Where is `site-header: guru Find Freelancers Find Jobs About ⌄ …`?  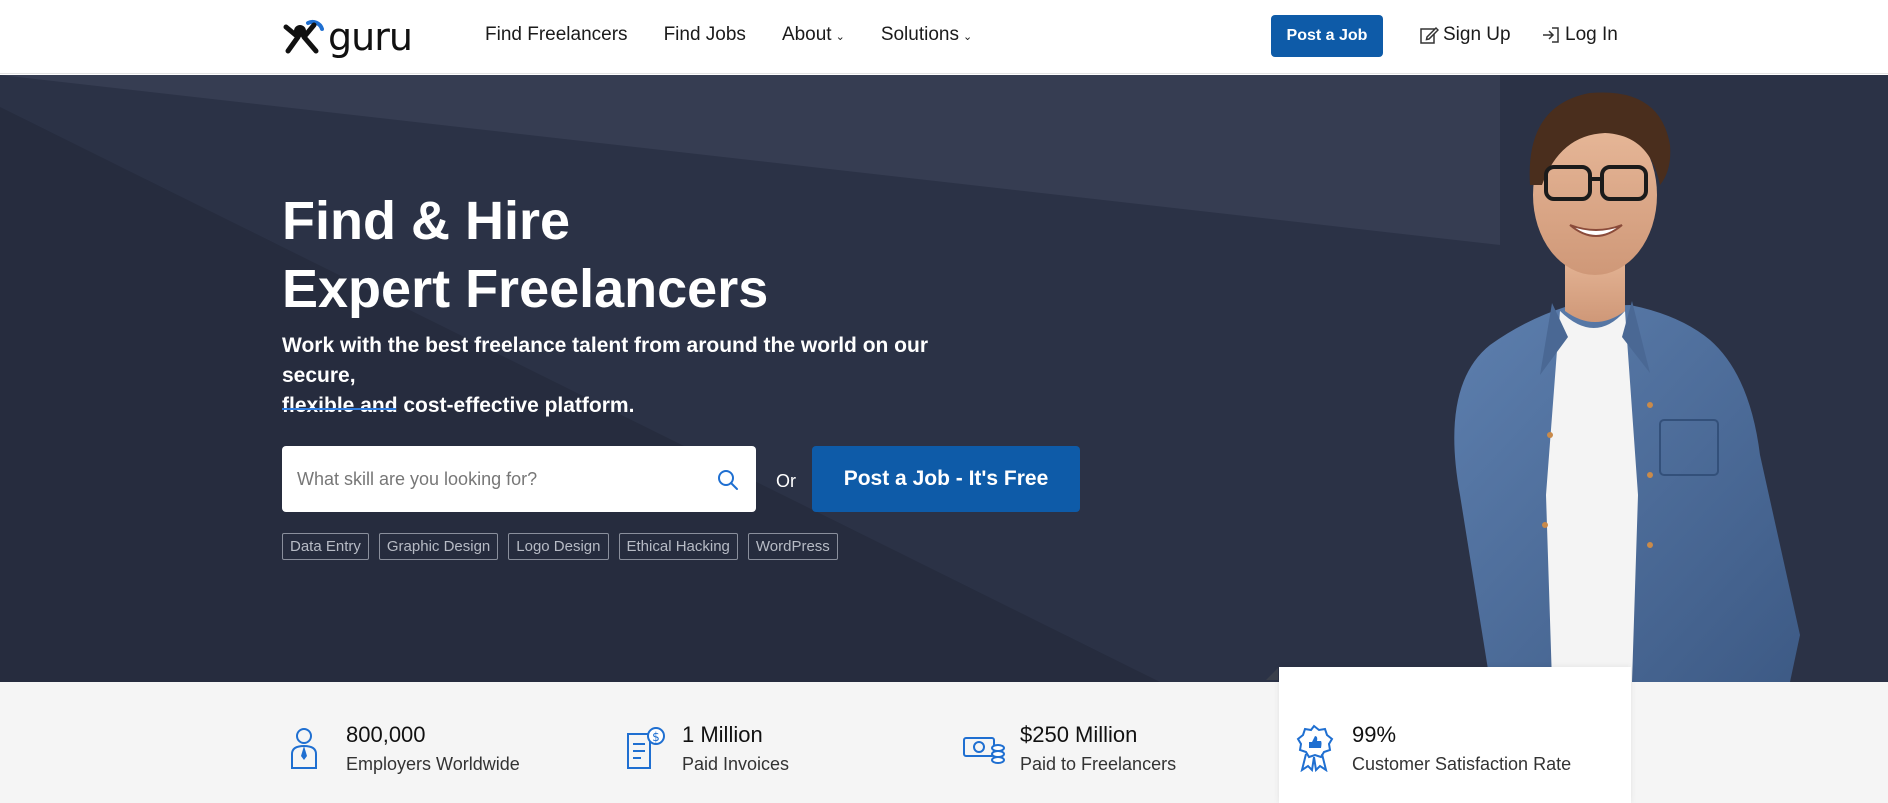
site-header: guru Find Freelancers Find Jobs About ⌄ … is located at coordinates (944, 37).